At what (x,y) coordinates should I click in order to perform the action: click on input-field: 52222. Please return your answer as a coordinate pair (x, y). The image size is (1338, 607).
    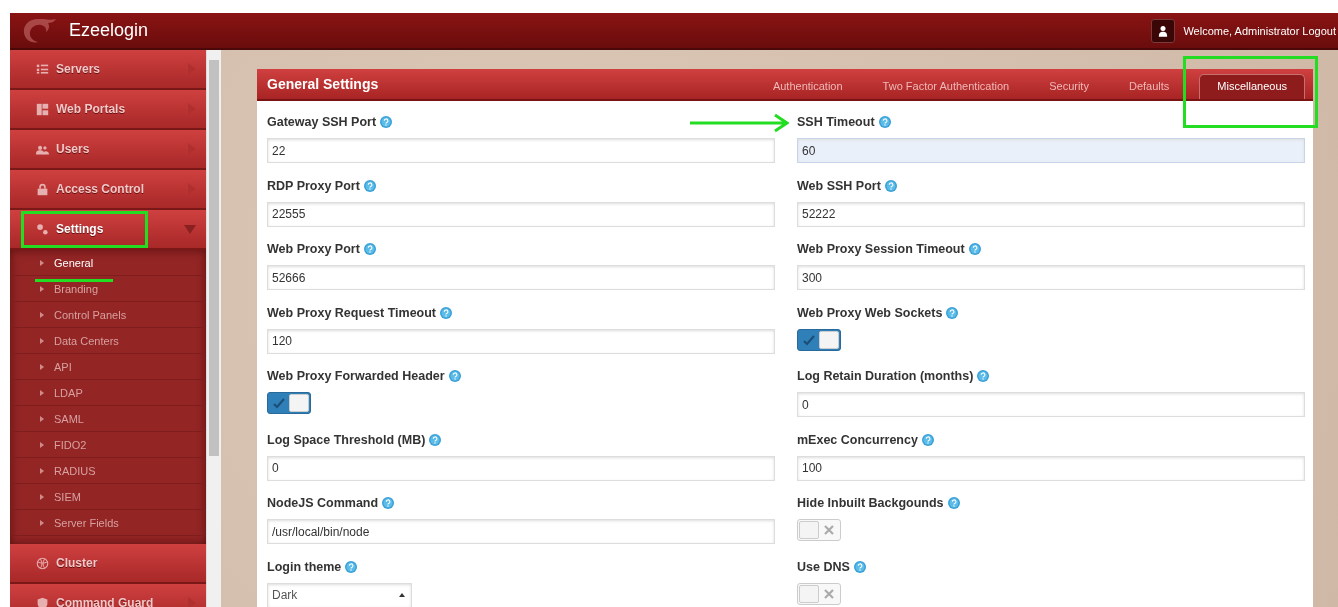
    Looking at the image, I should click on (1051, 214).